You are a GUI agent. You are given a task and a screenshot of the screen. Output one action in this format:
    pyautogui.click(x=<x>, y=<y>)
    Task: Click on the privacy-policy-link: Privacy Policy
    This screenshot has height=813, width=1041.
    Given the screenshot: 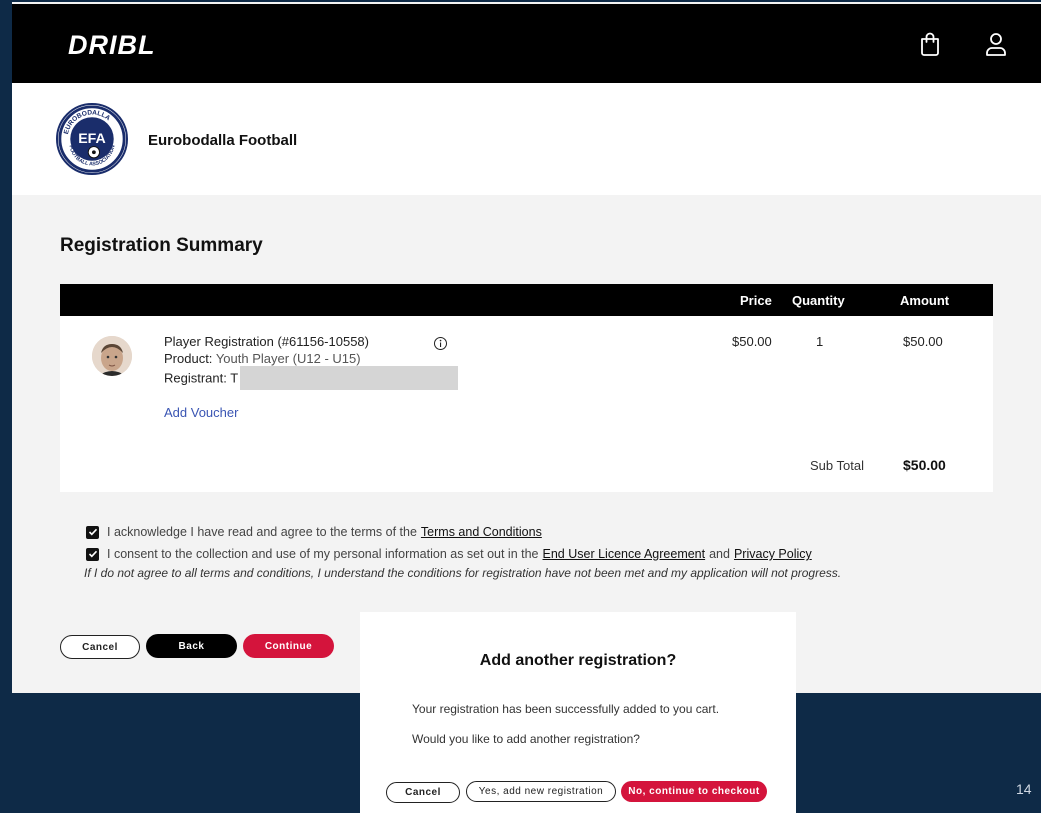 What is the action you would take?
    pyautogui.click(x=773, y=554)
    